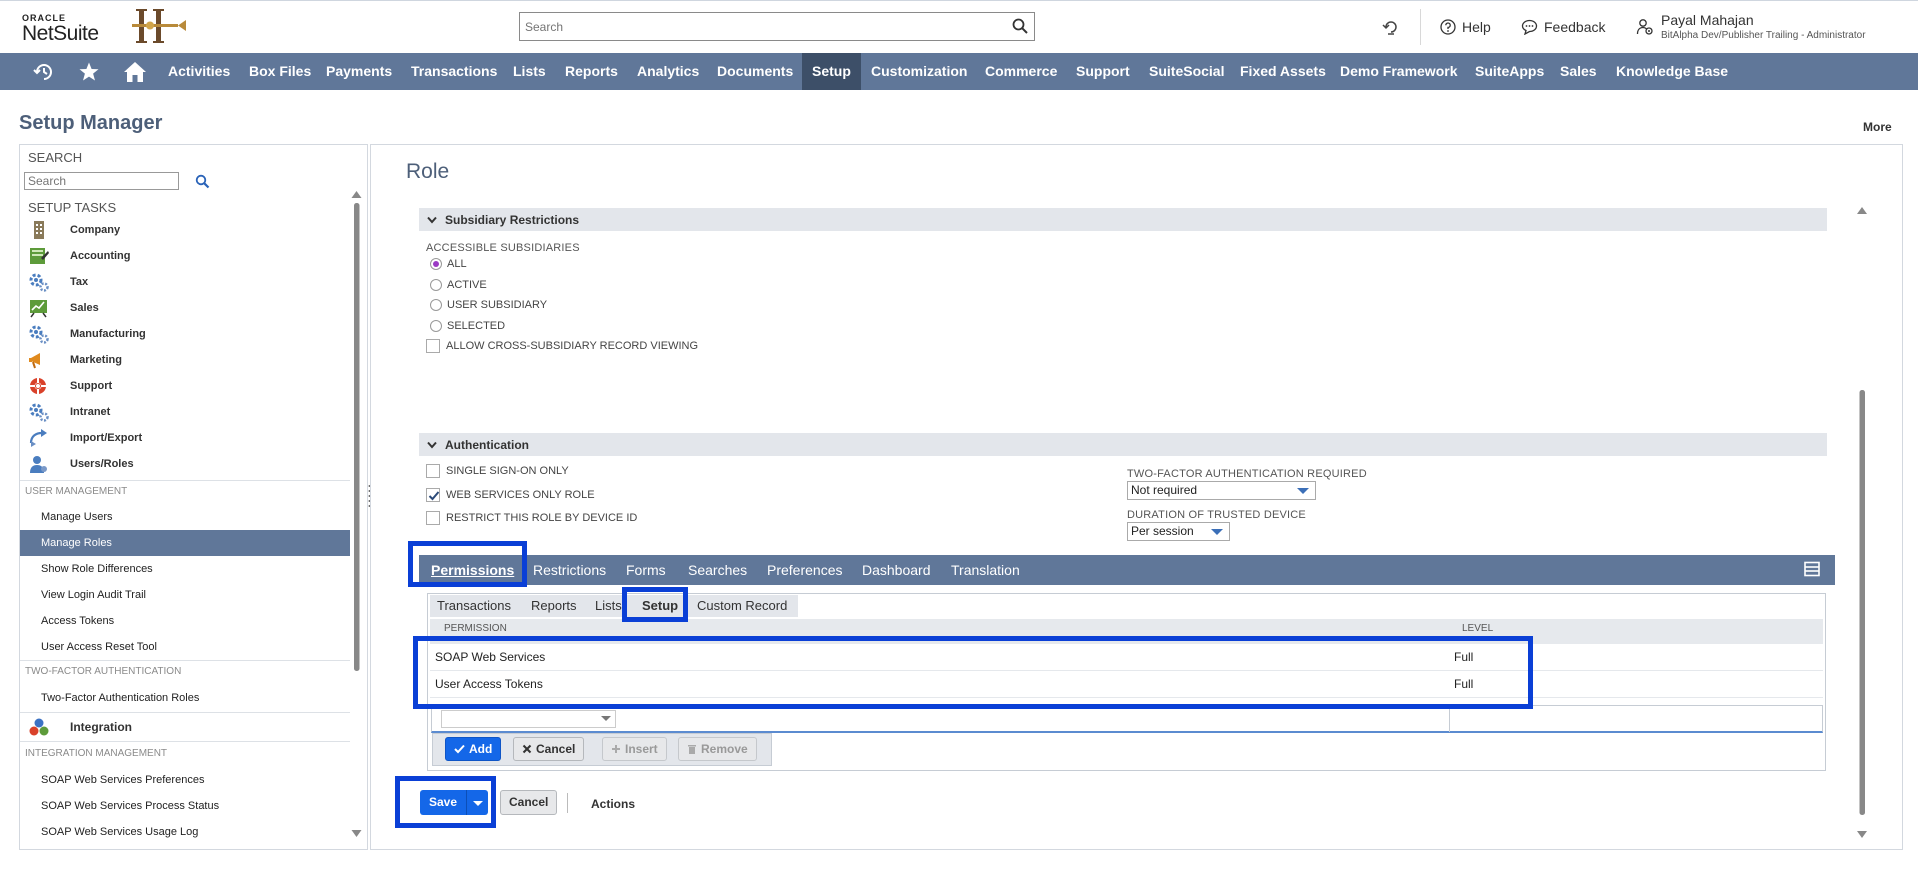 This screenshot has height=870, width=1918. I want to click on radio-user-subsidiary: USER SUBSIDIARY, so click(488, 305).